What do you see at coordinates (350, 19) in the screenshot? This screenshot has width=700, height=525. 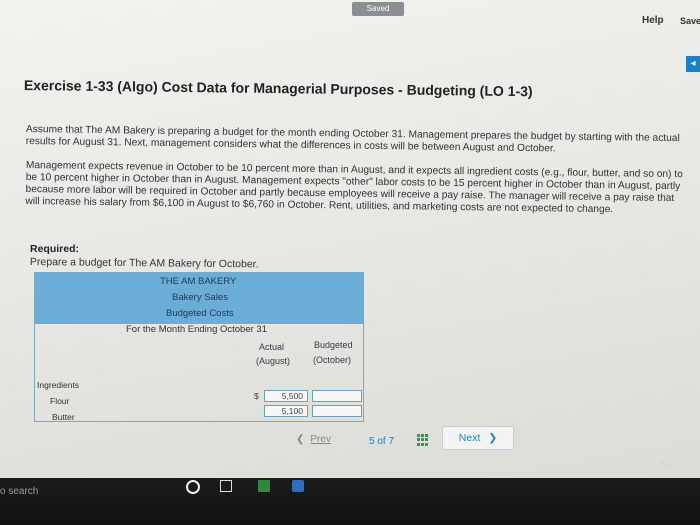 I see `top-bar: Saved Help Save` at bounding box center [350, 19].